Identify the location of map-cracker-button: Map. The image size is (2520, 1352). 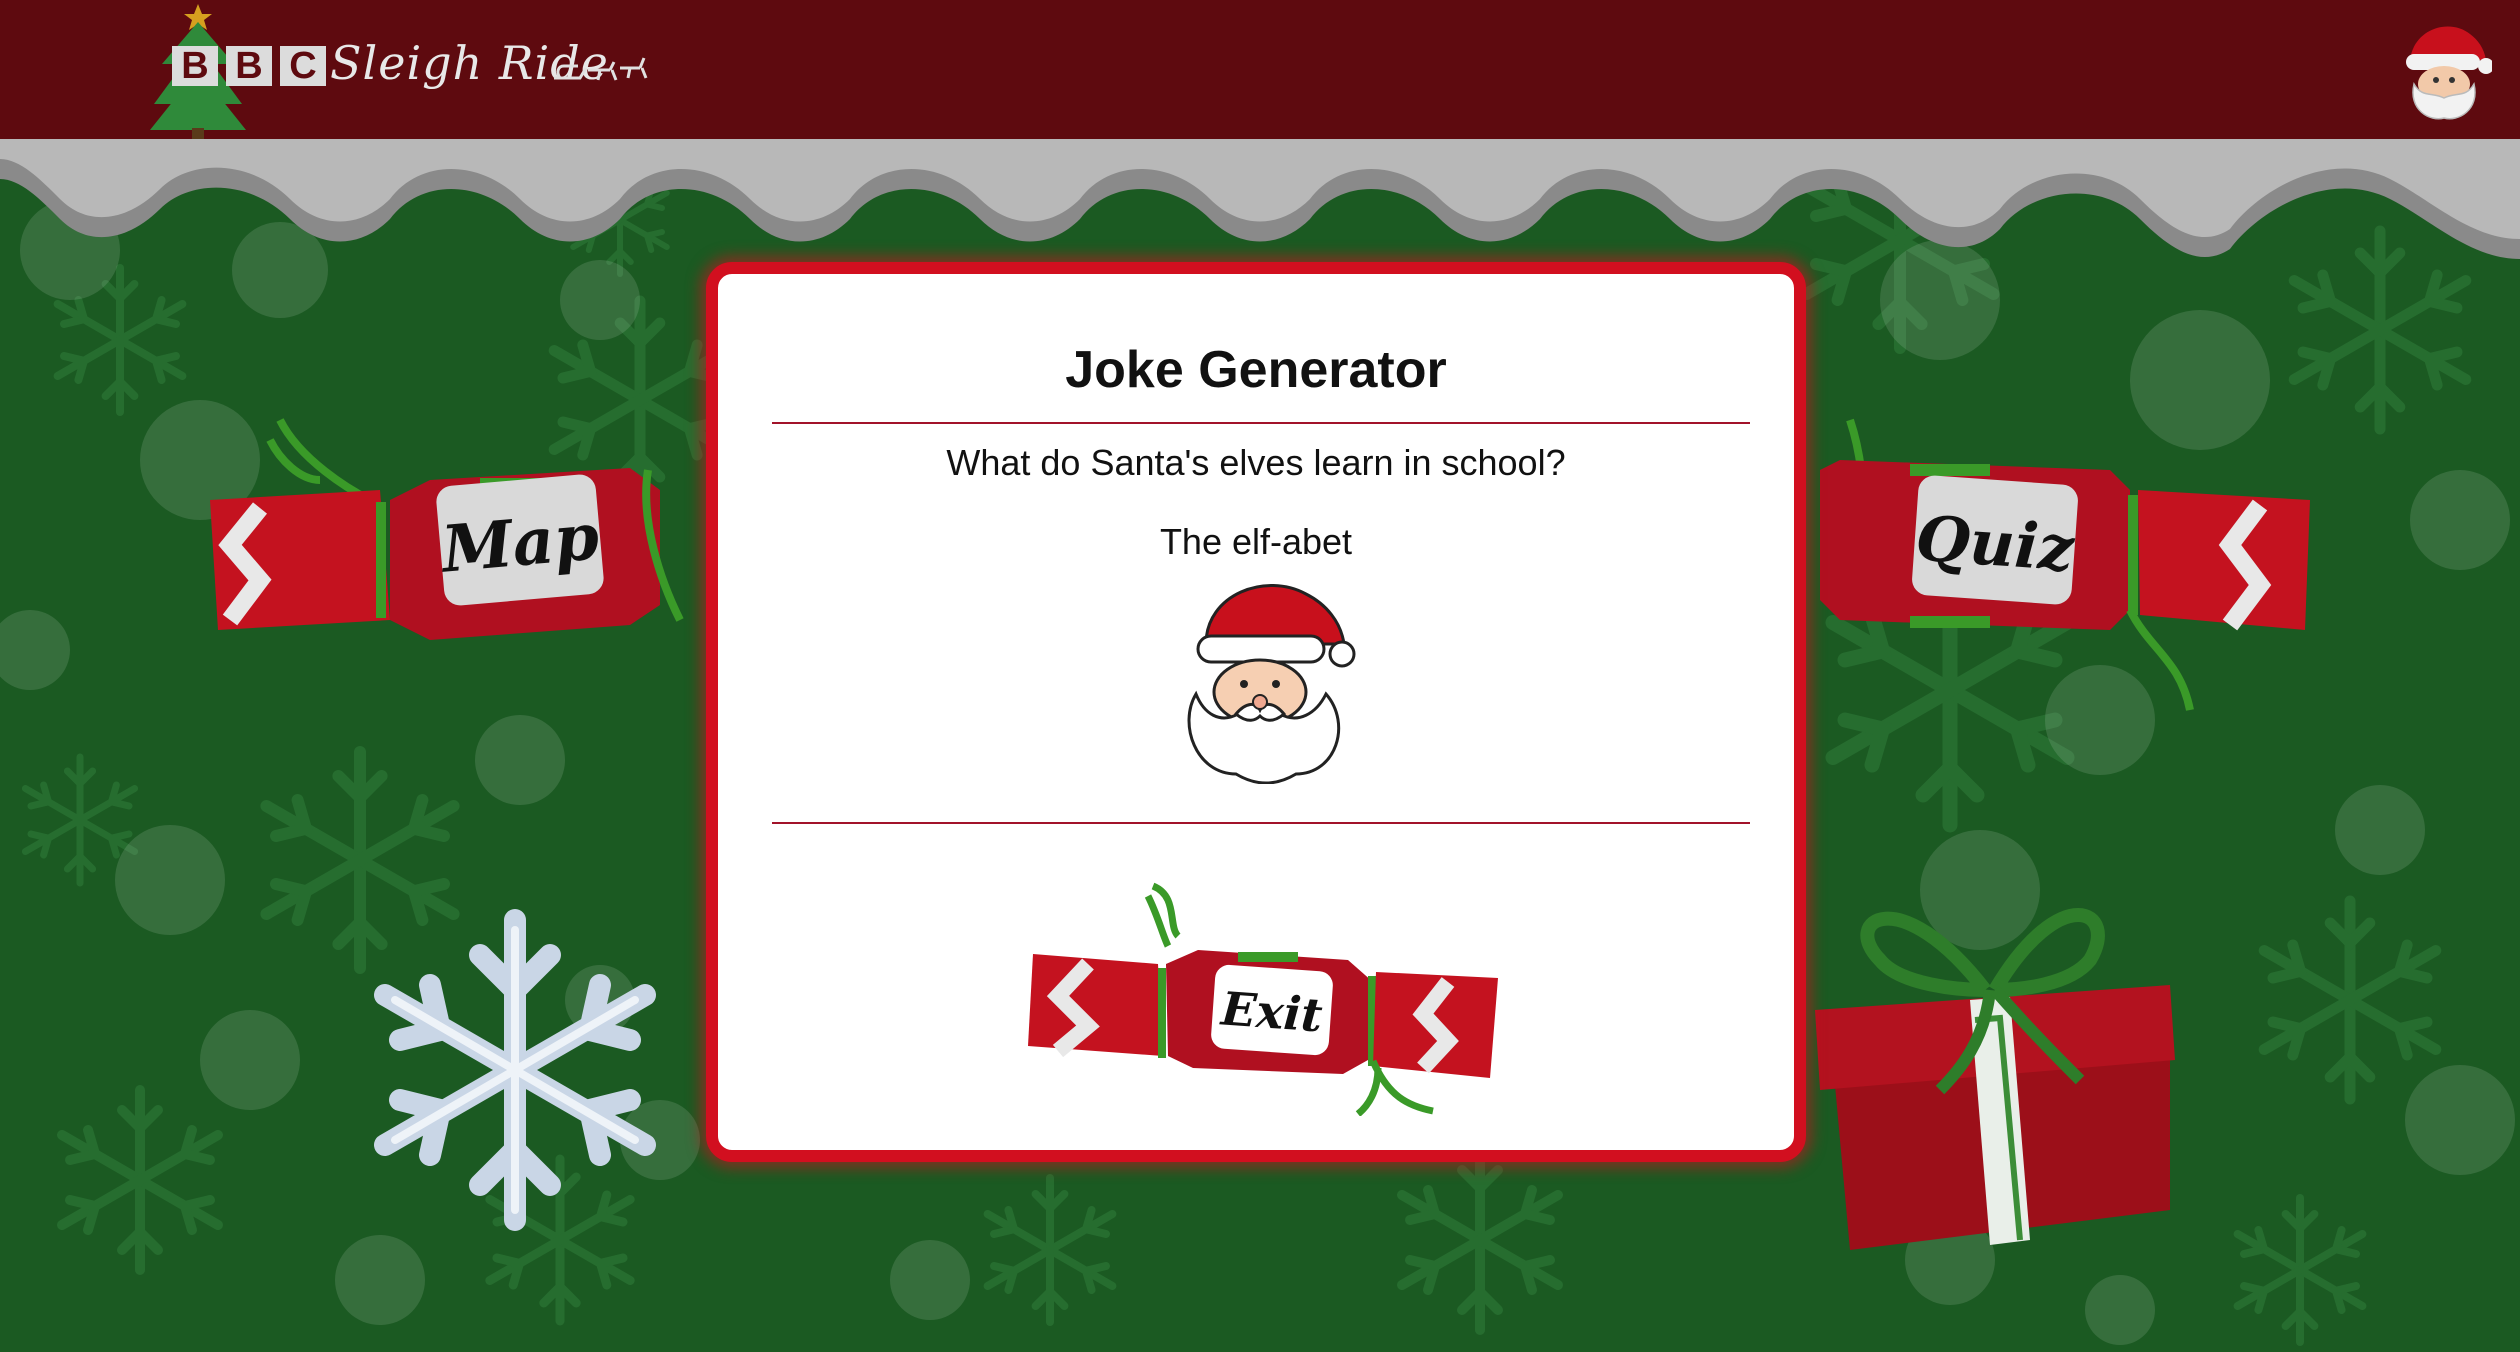
(450, 530).